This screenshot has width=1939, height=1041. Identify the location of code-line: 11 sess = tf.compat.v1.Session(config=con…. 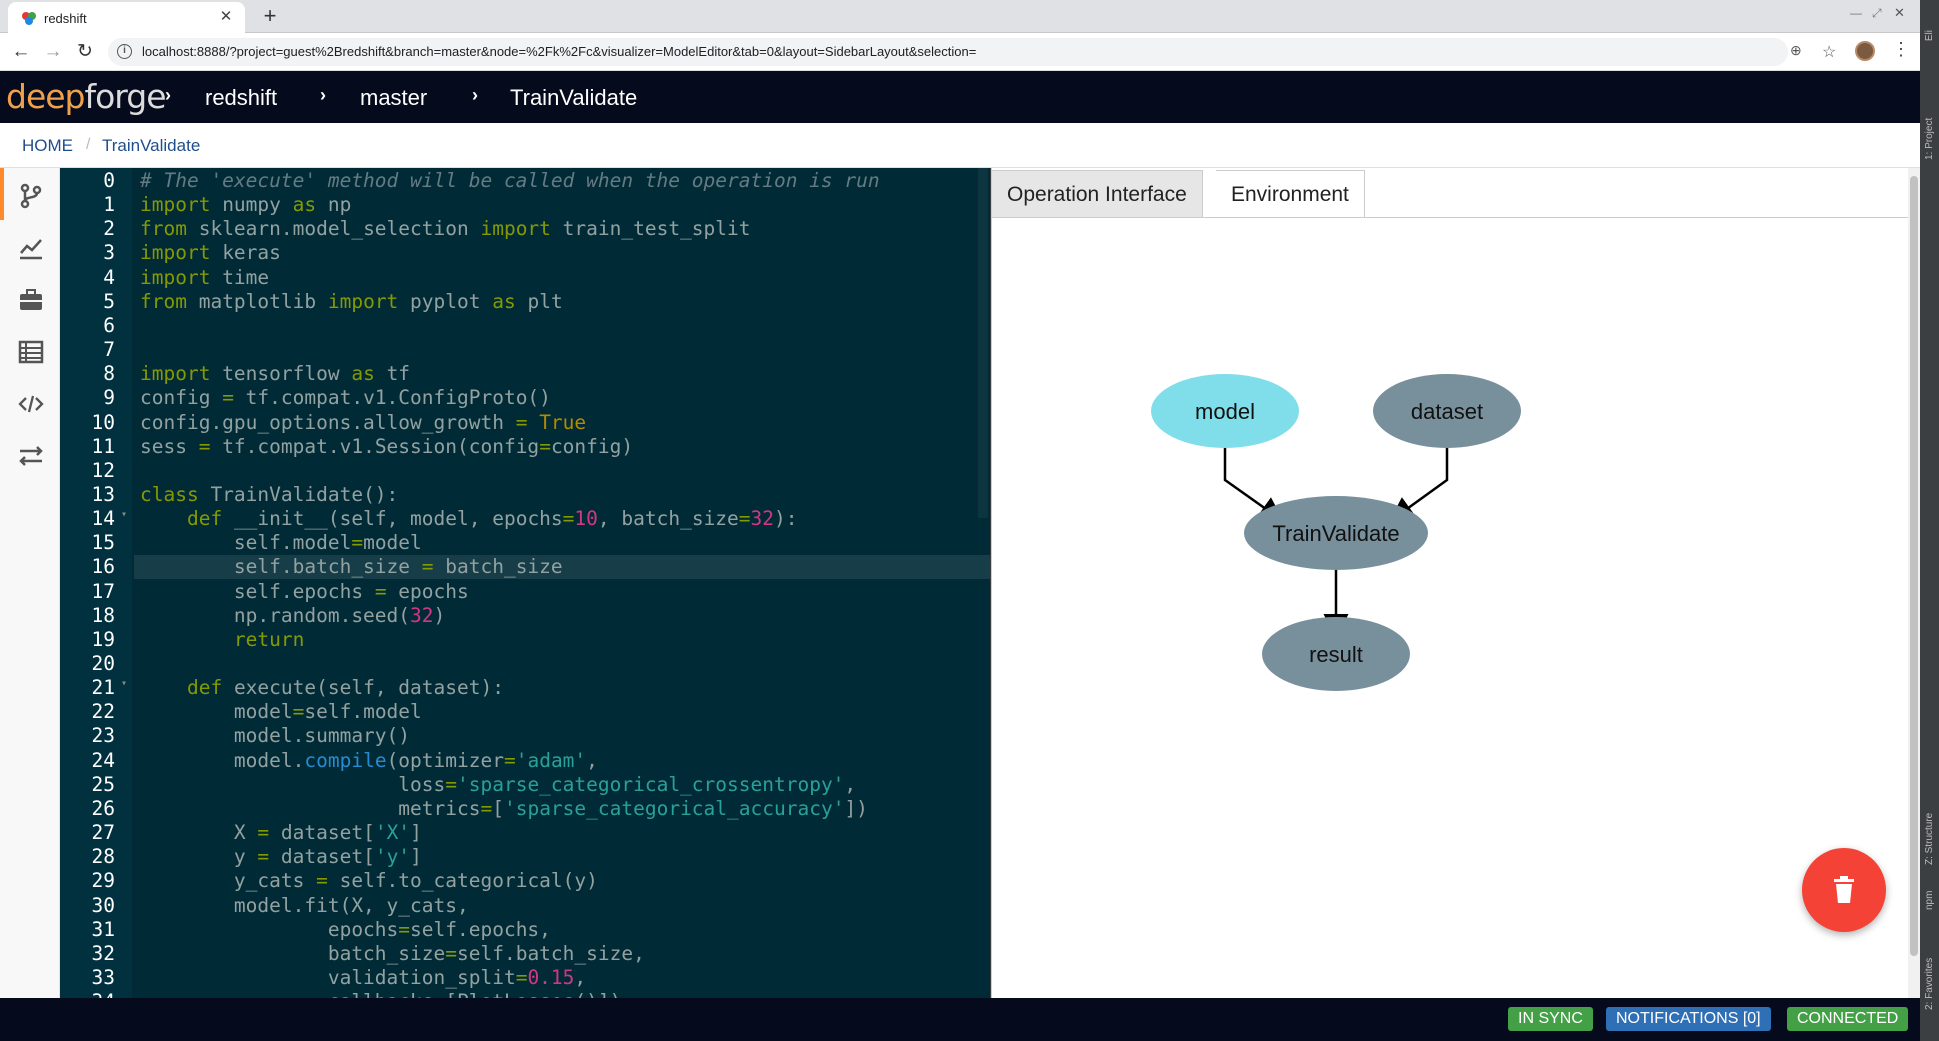
(525, 447).